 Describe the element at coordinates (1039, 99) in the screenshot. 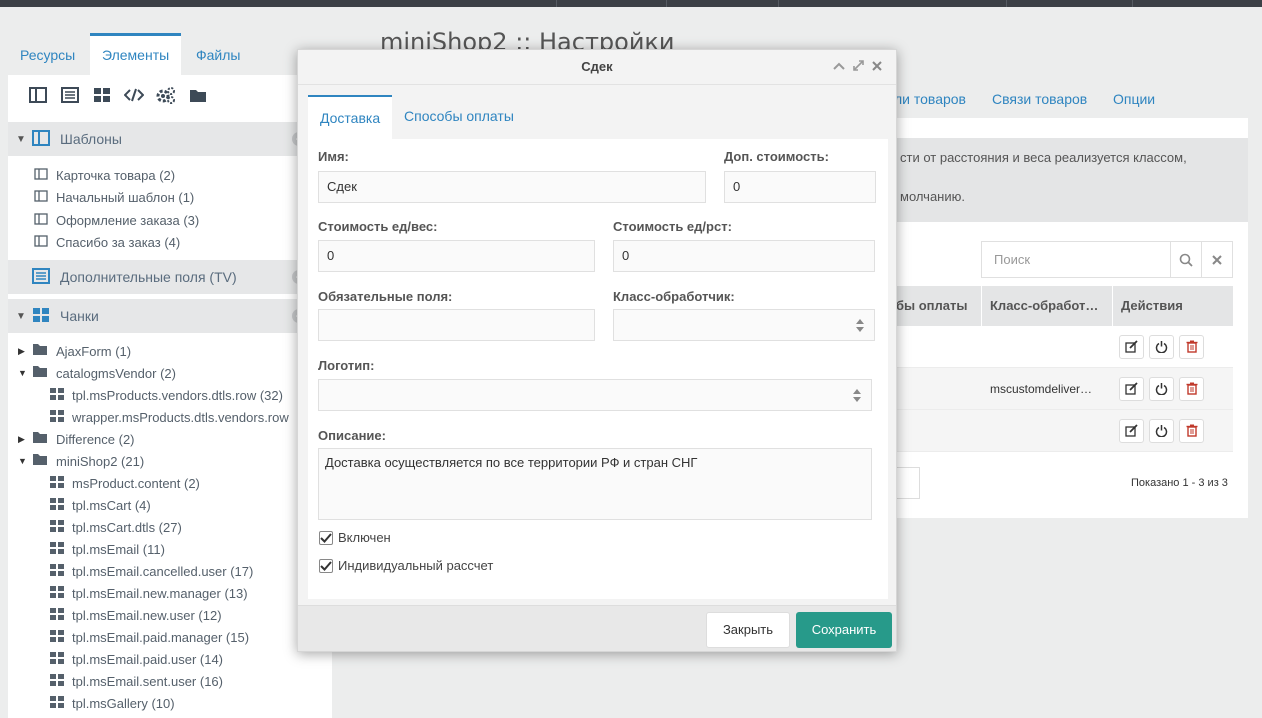

I see `tab-product-links: Связи товаров` at that location.